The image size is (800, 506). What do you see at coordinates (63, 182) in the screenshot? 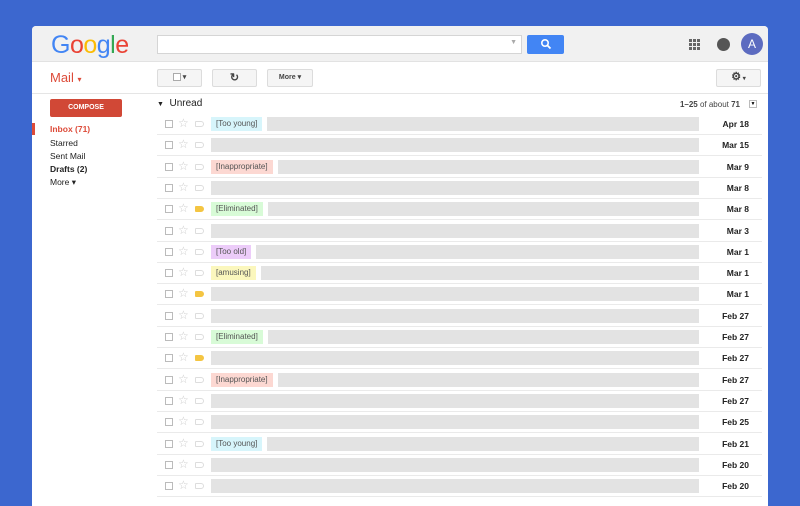
I see `sidebar-item-more: More ▾` at bounding box center [63, 182].